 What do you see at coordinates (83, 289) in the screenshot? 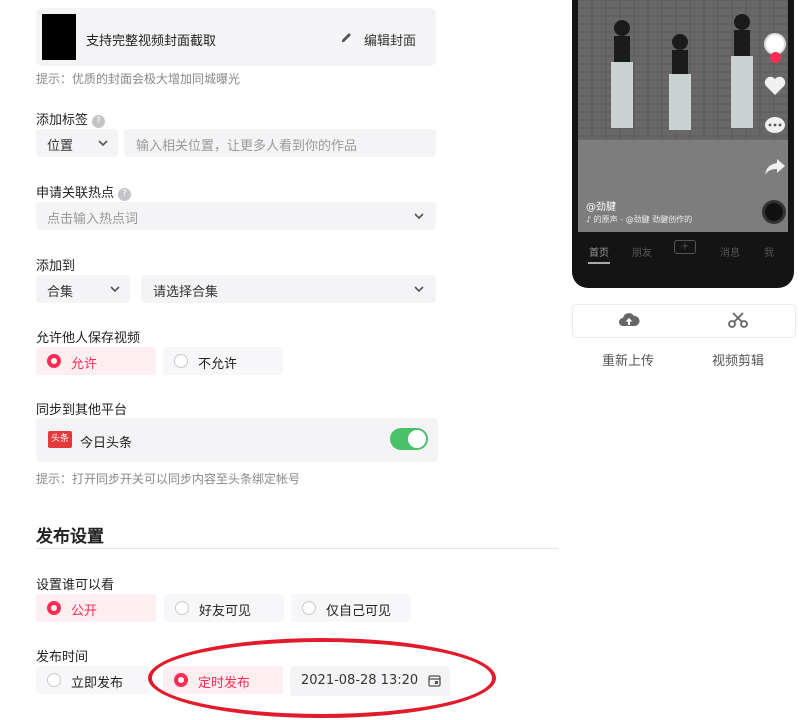
I see `add-to-type-select: 合集` at bounding box center [83, 289].